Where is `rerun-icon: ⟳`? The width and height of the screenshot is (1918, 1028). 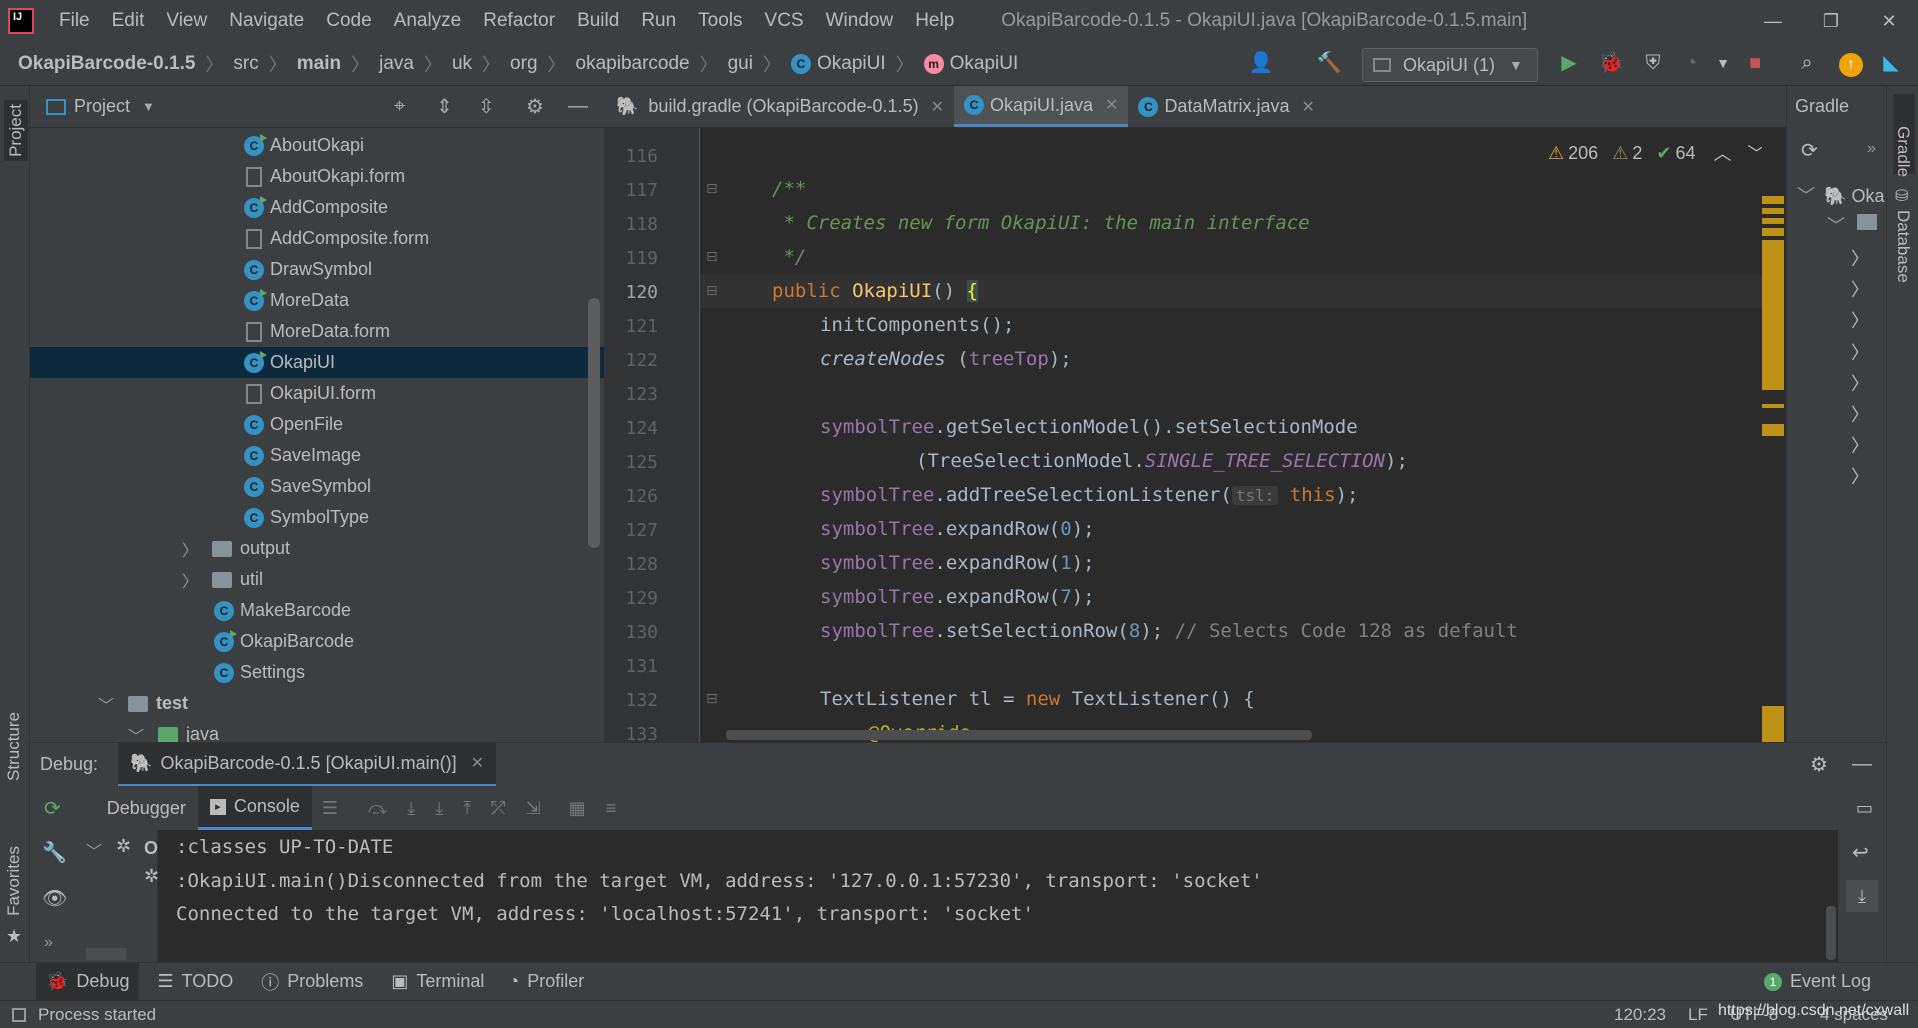
rerun-icon: ⟳ is located at coordinates (52, 808).